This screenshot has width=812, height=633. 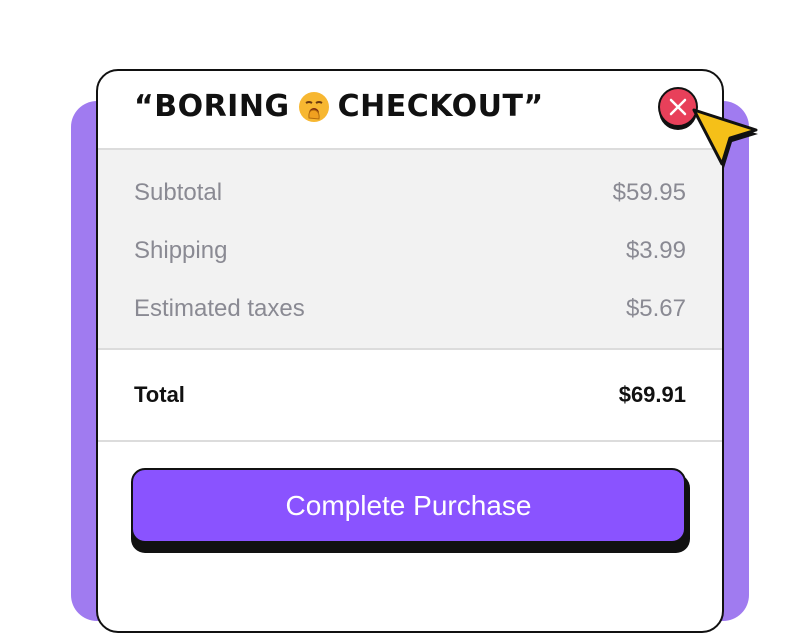 What do you see at coordinates (652, 394) in the screenshot?
I see `total-value: $69.91` at bounding box center [652, 394].